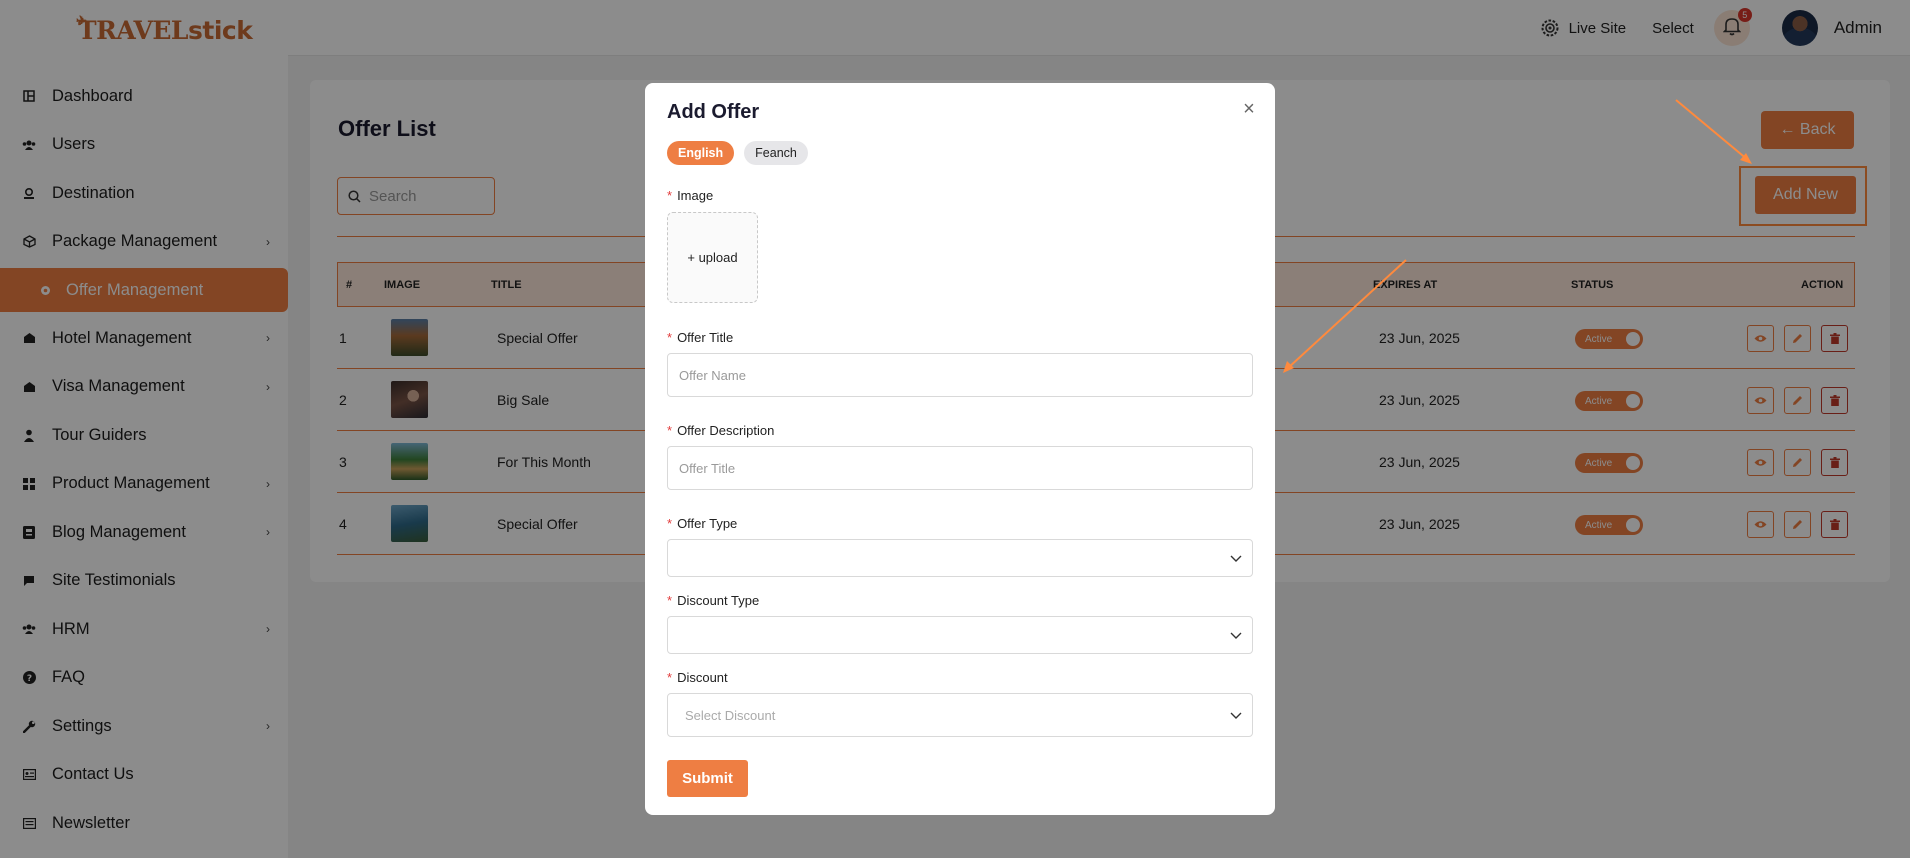 This screenshot has height=858, width=1910. I want to click on discount-type-select, so click(960, 635).